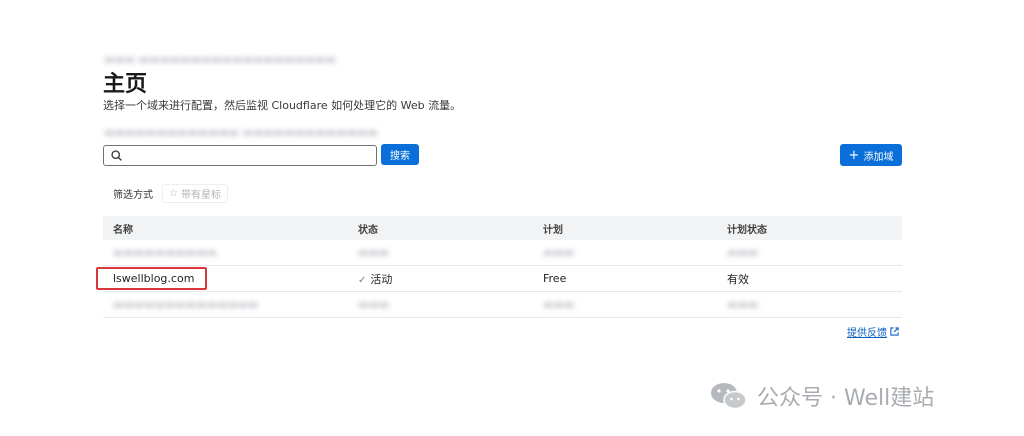  I want to click on watermark: 公众号 · Well建站, so click(821, 396).